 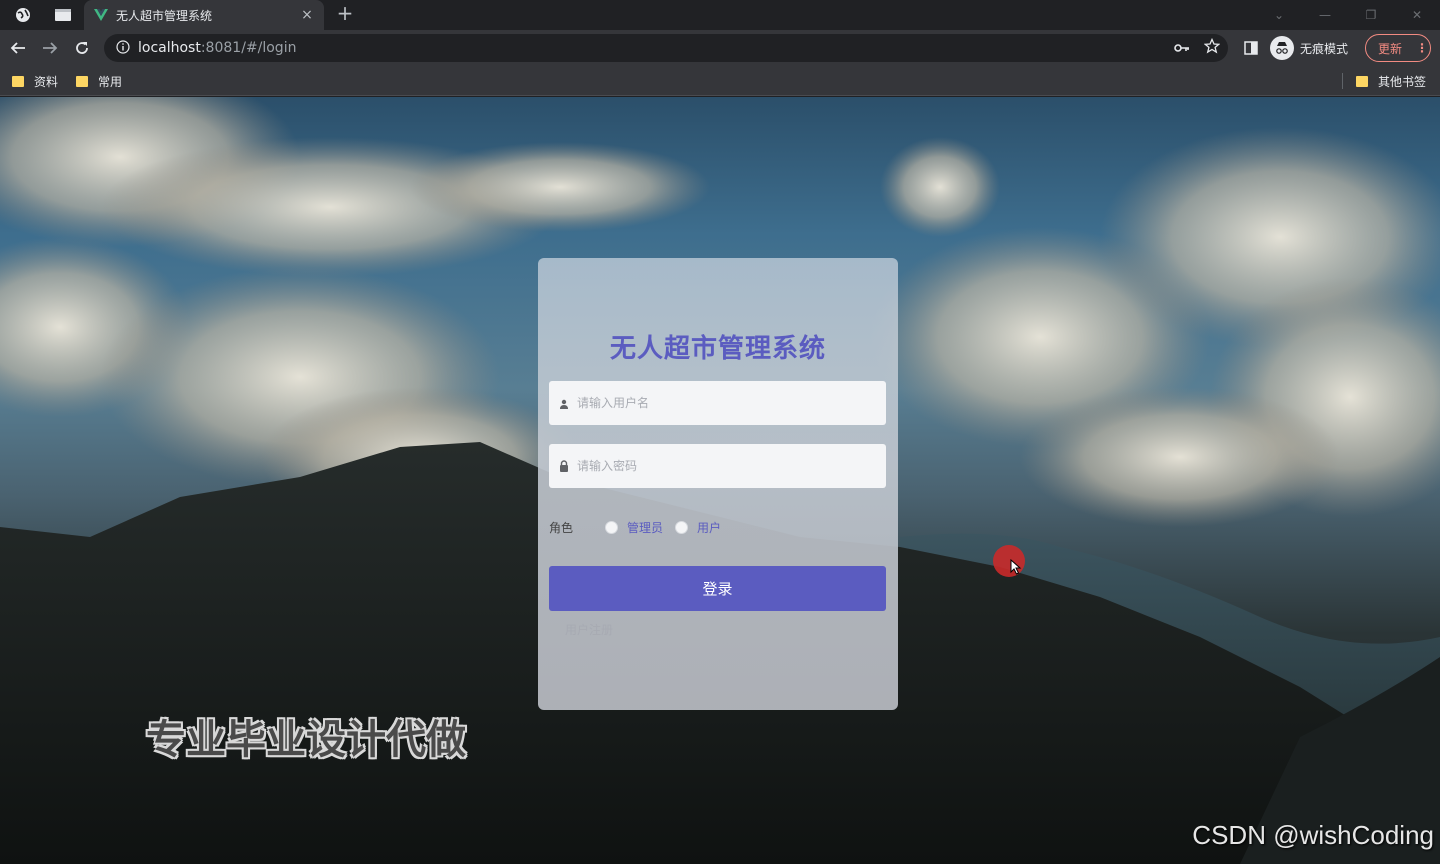 I want to click on user-icon, so click(x=564, y=403).